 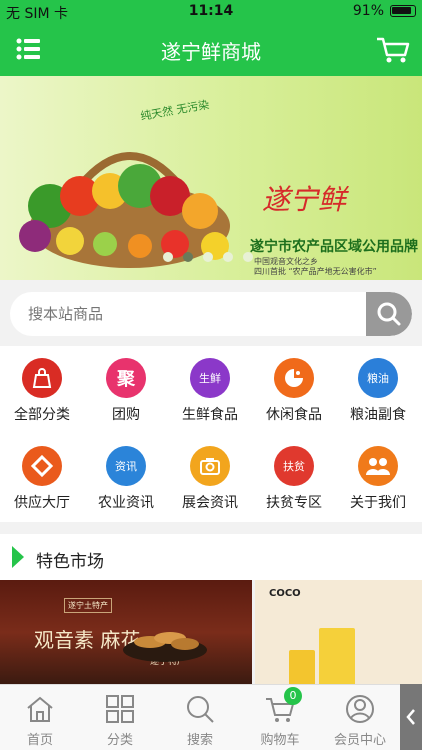 I want to click on search-section, so click(x=211, y=313).